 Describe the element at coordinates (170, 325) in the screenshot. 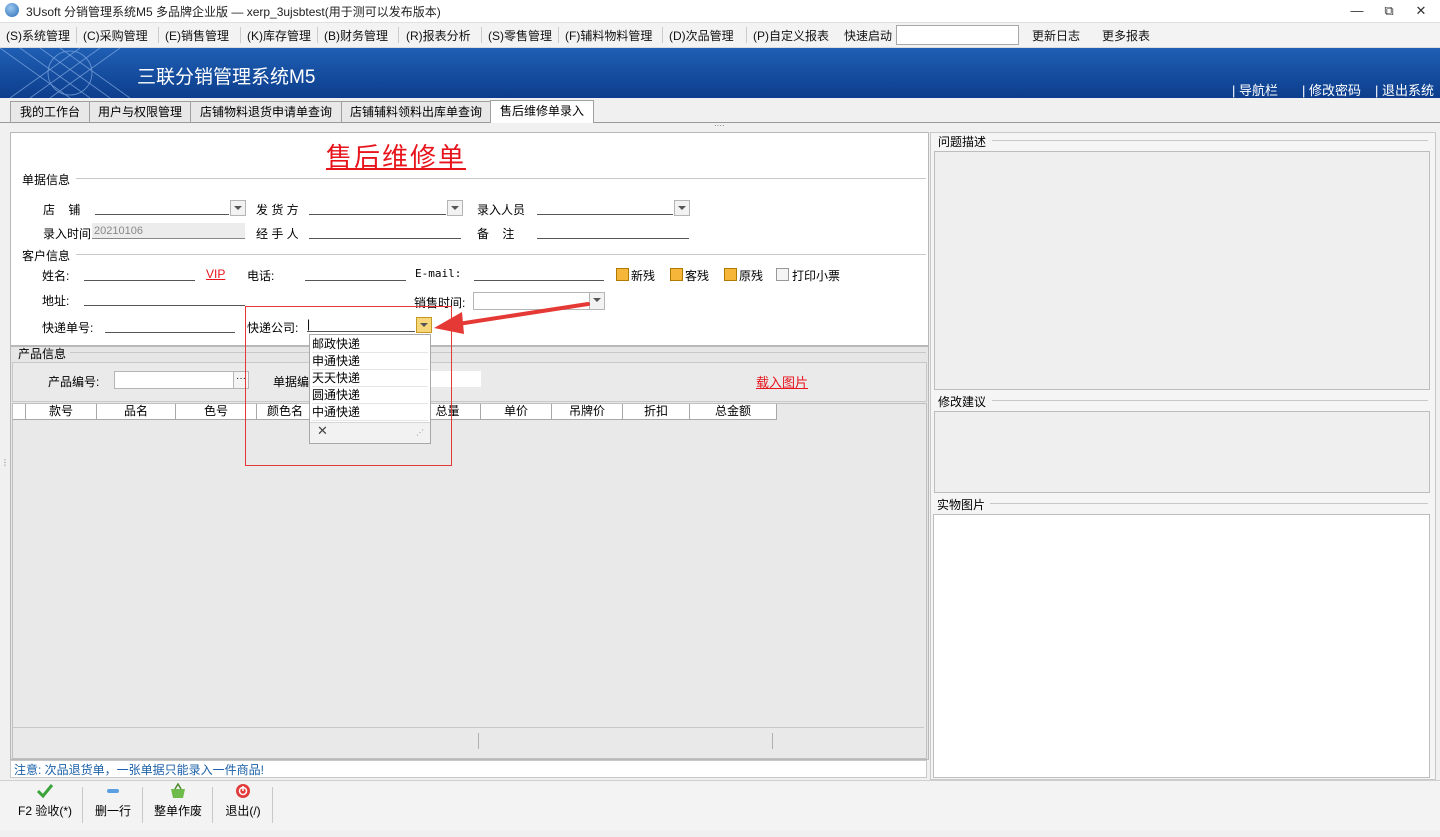

I see `express-no-field` at that location.